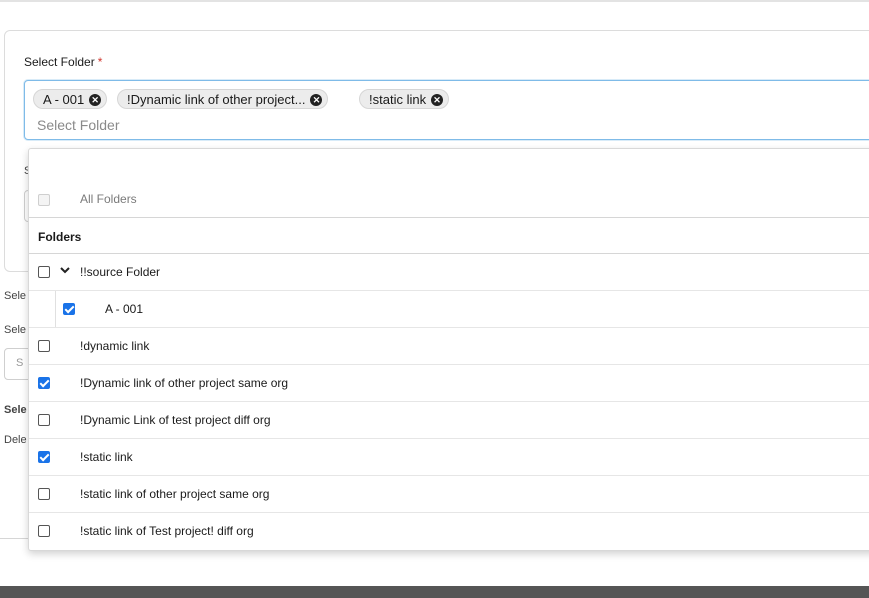 The image size is (869, 598). What do you see at coordinates (449, 309) in the screenshot?
I see `folder-row-child: A - 001` at bounding box center [449, 309].